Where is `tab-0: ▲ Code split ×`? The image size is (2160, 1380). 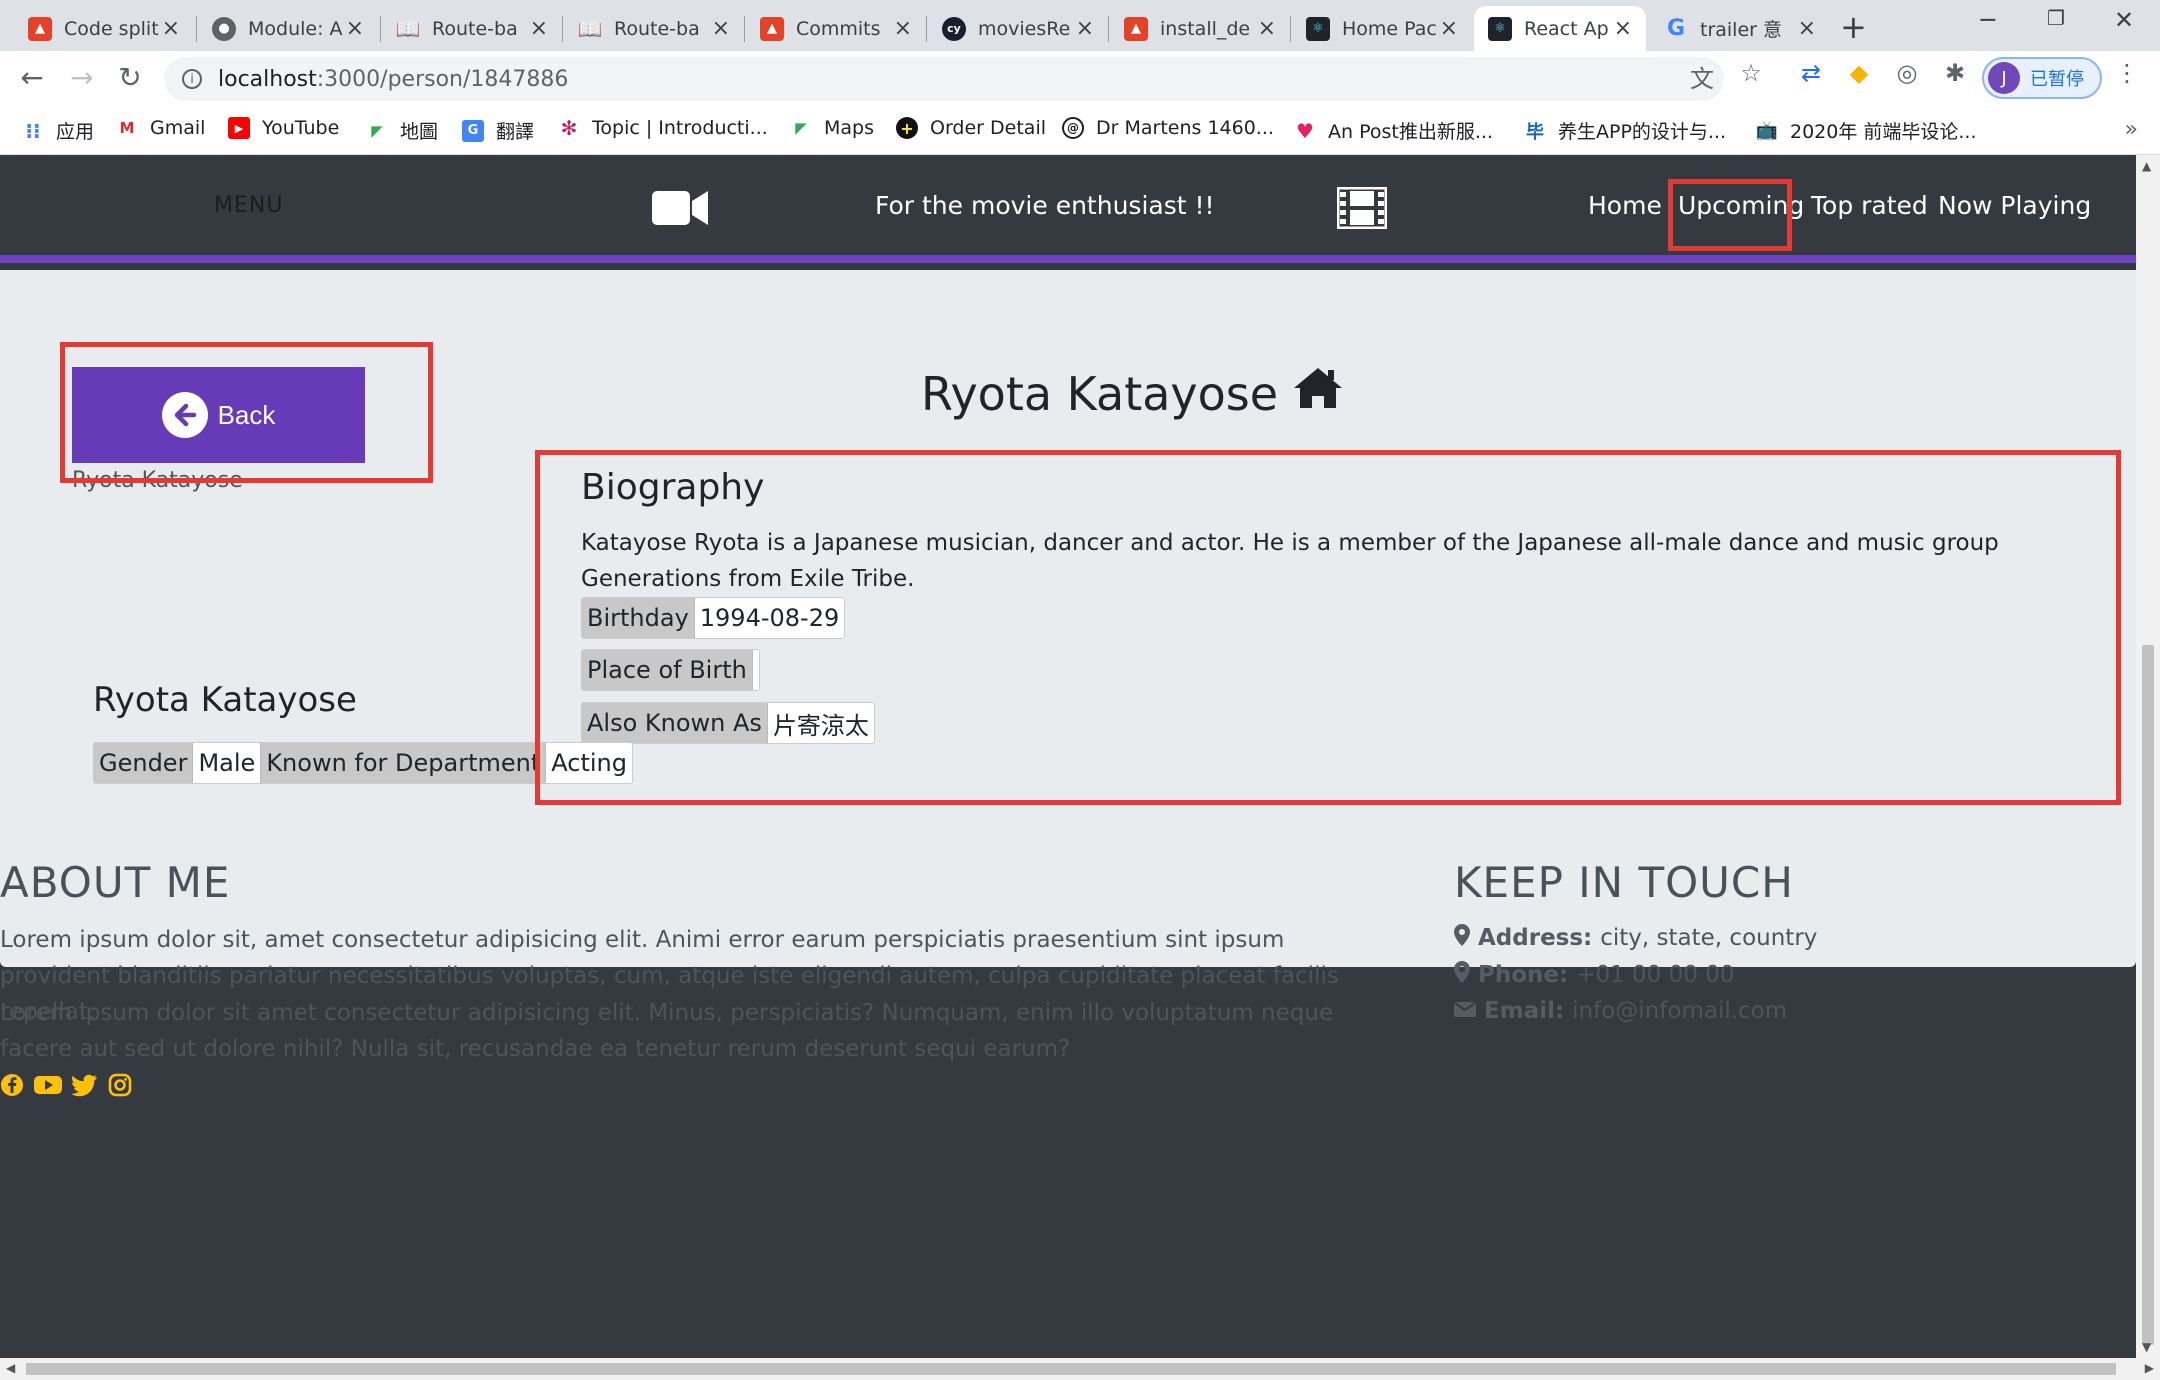 tab-0: ▲ Code split × is located at coordinates (104, 28).